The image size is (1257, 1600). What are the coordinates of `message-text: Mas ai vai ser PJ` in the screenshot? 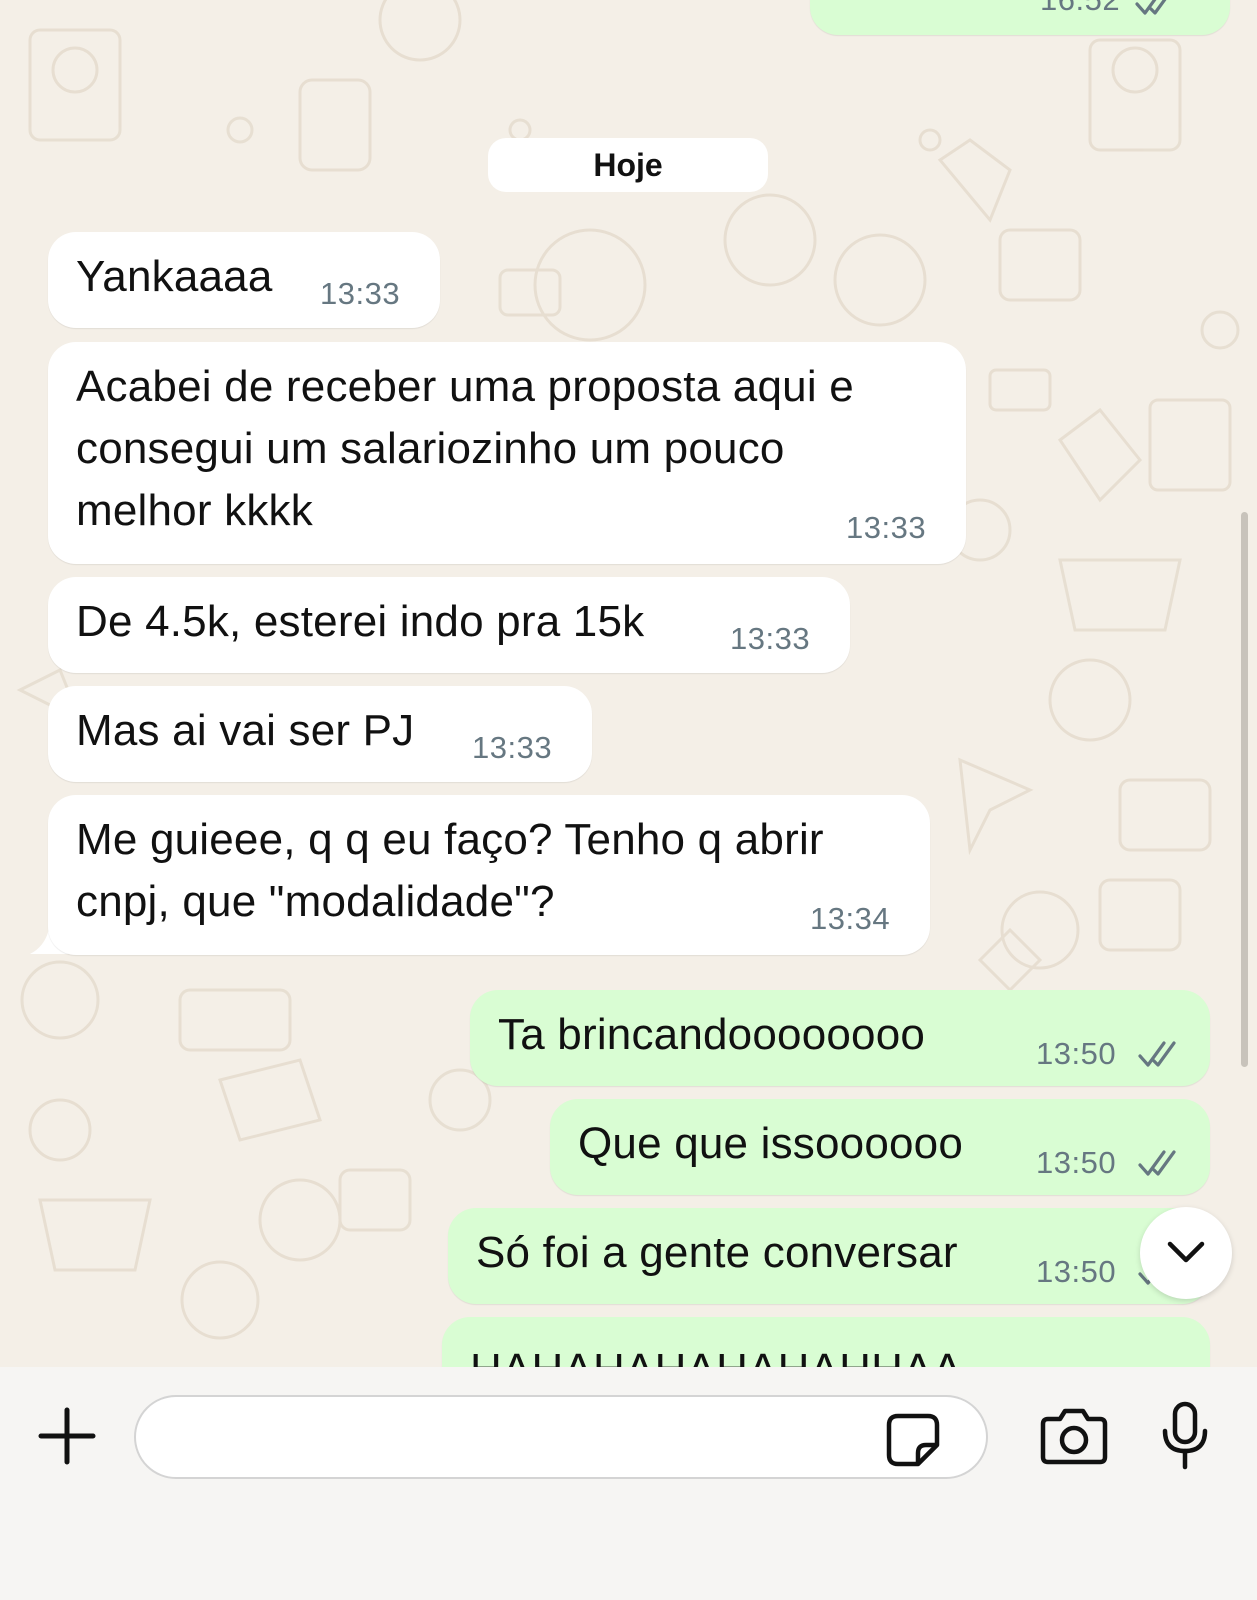 It's located at (245, 730).